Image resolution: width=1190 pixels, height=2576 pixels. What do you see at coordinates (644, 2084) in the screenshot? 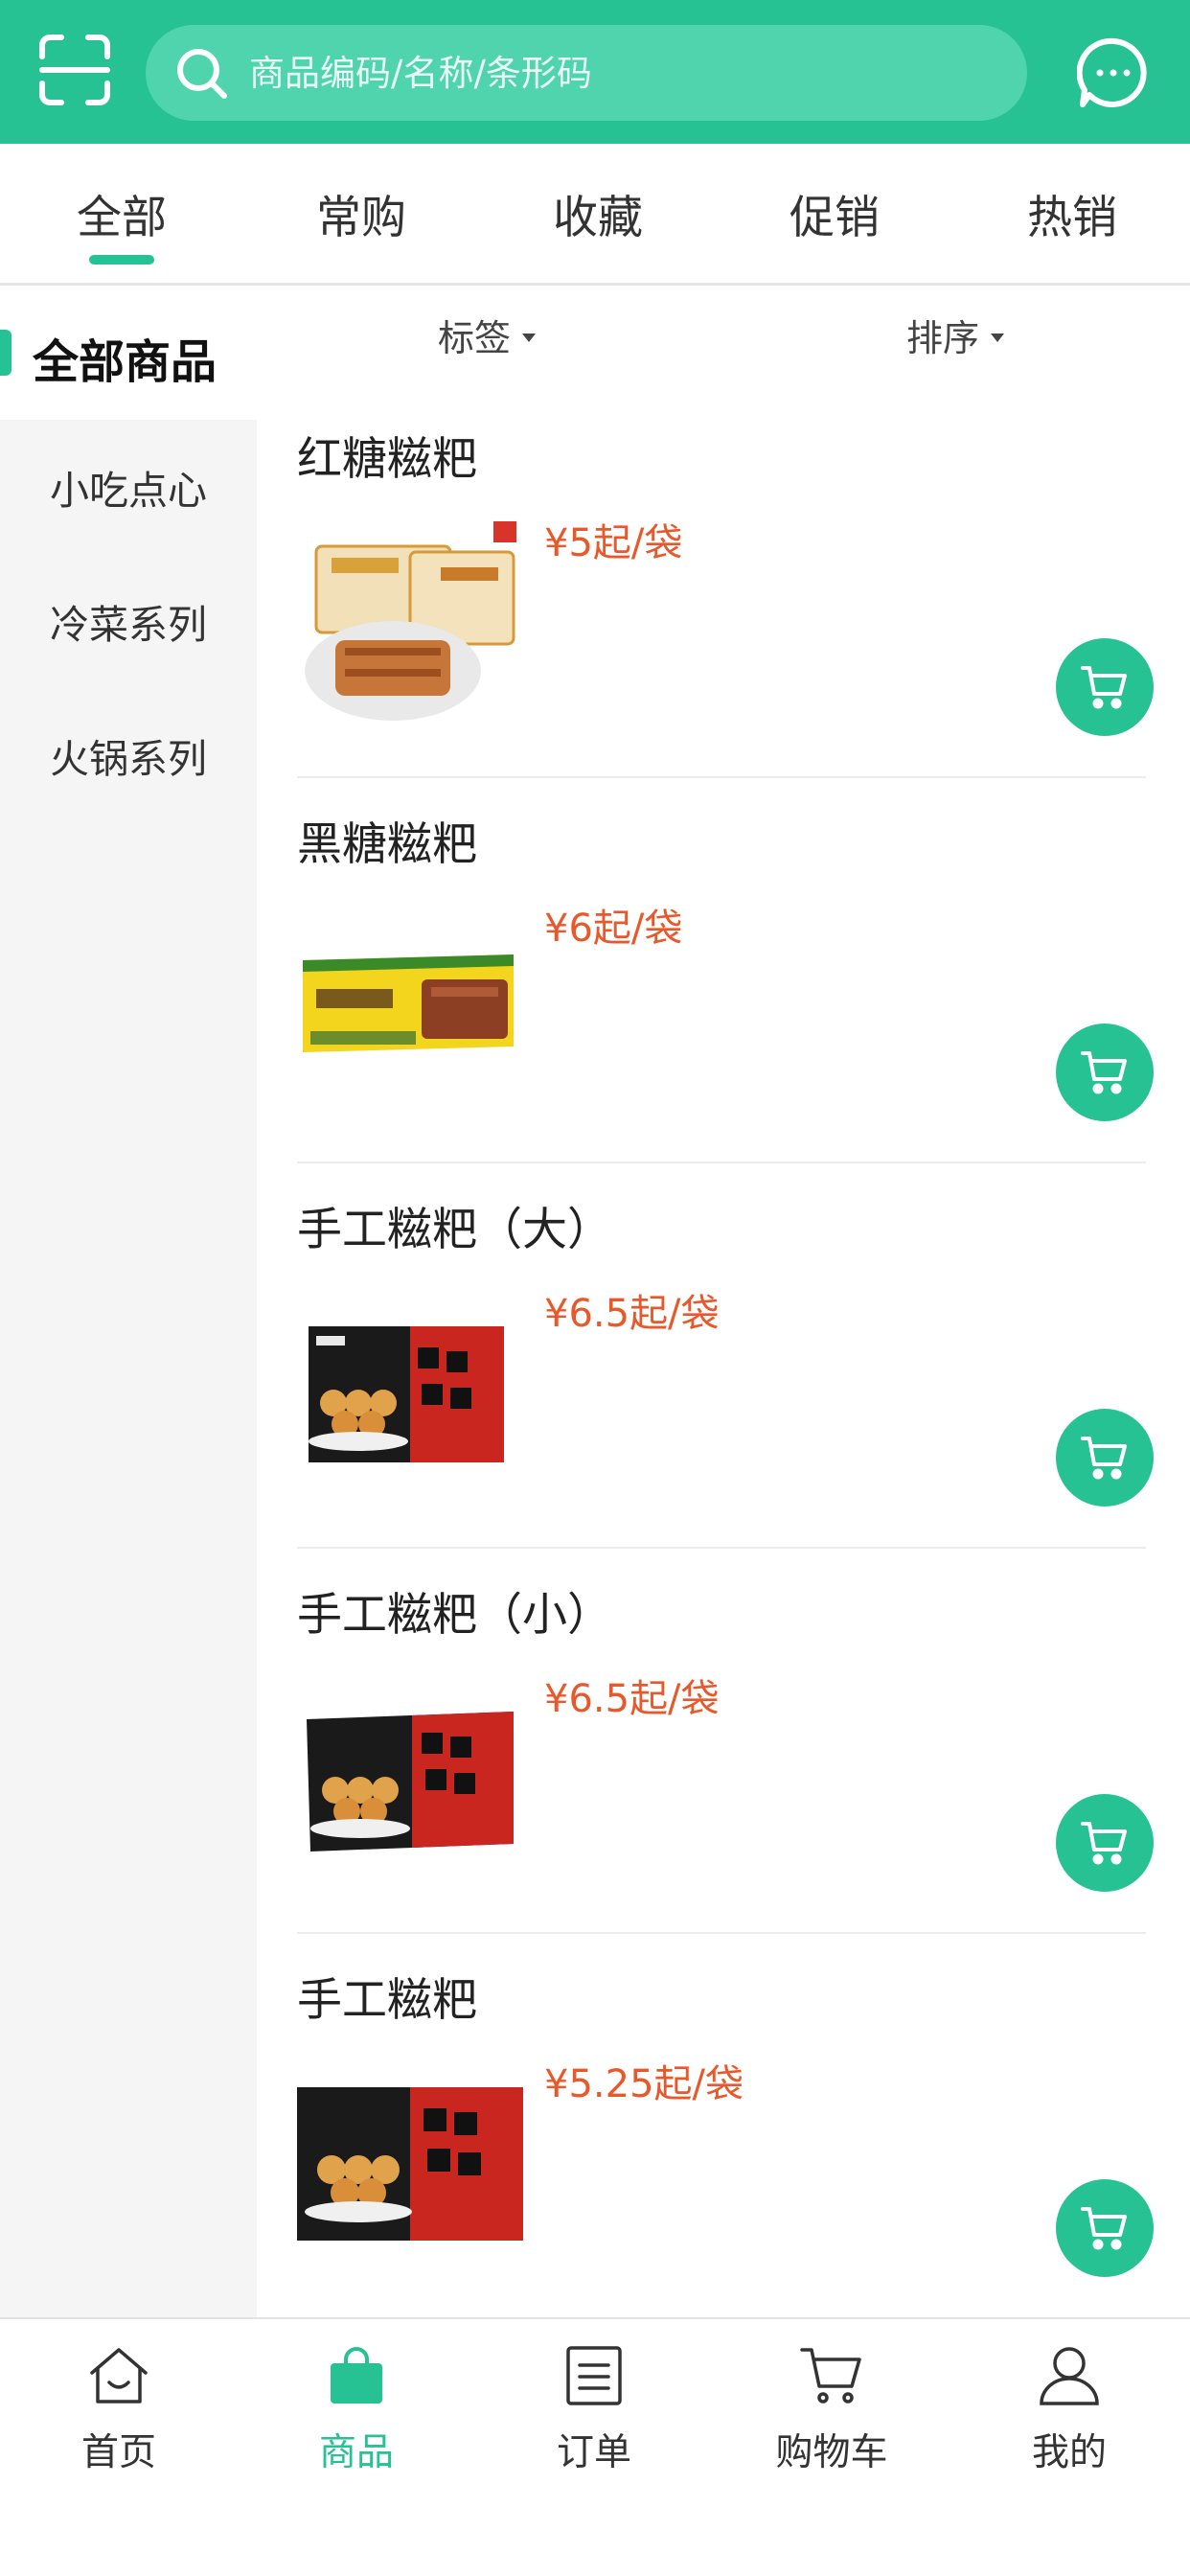
I see `product-price: ¥5.25起/袋` at bounding box center [644, 2084].